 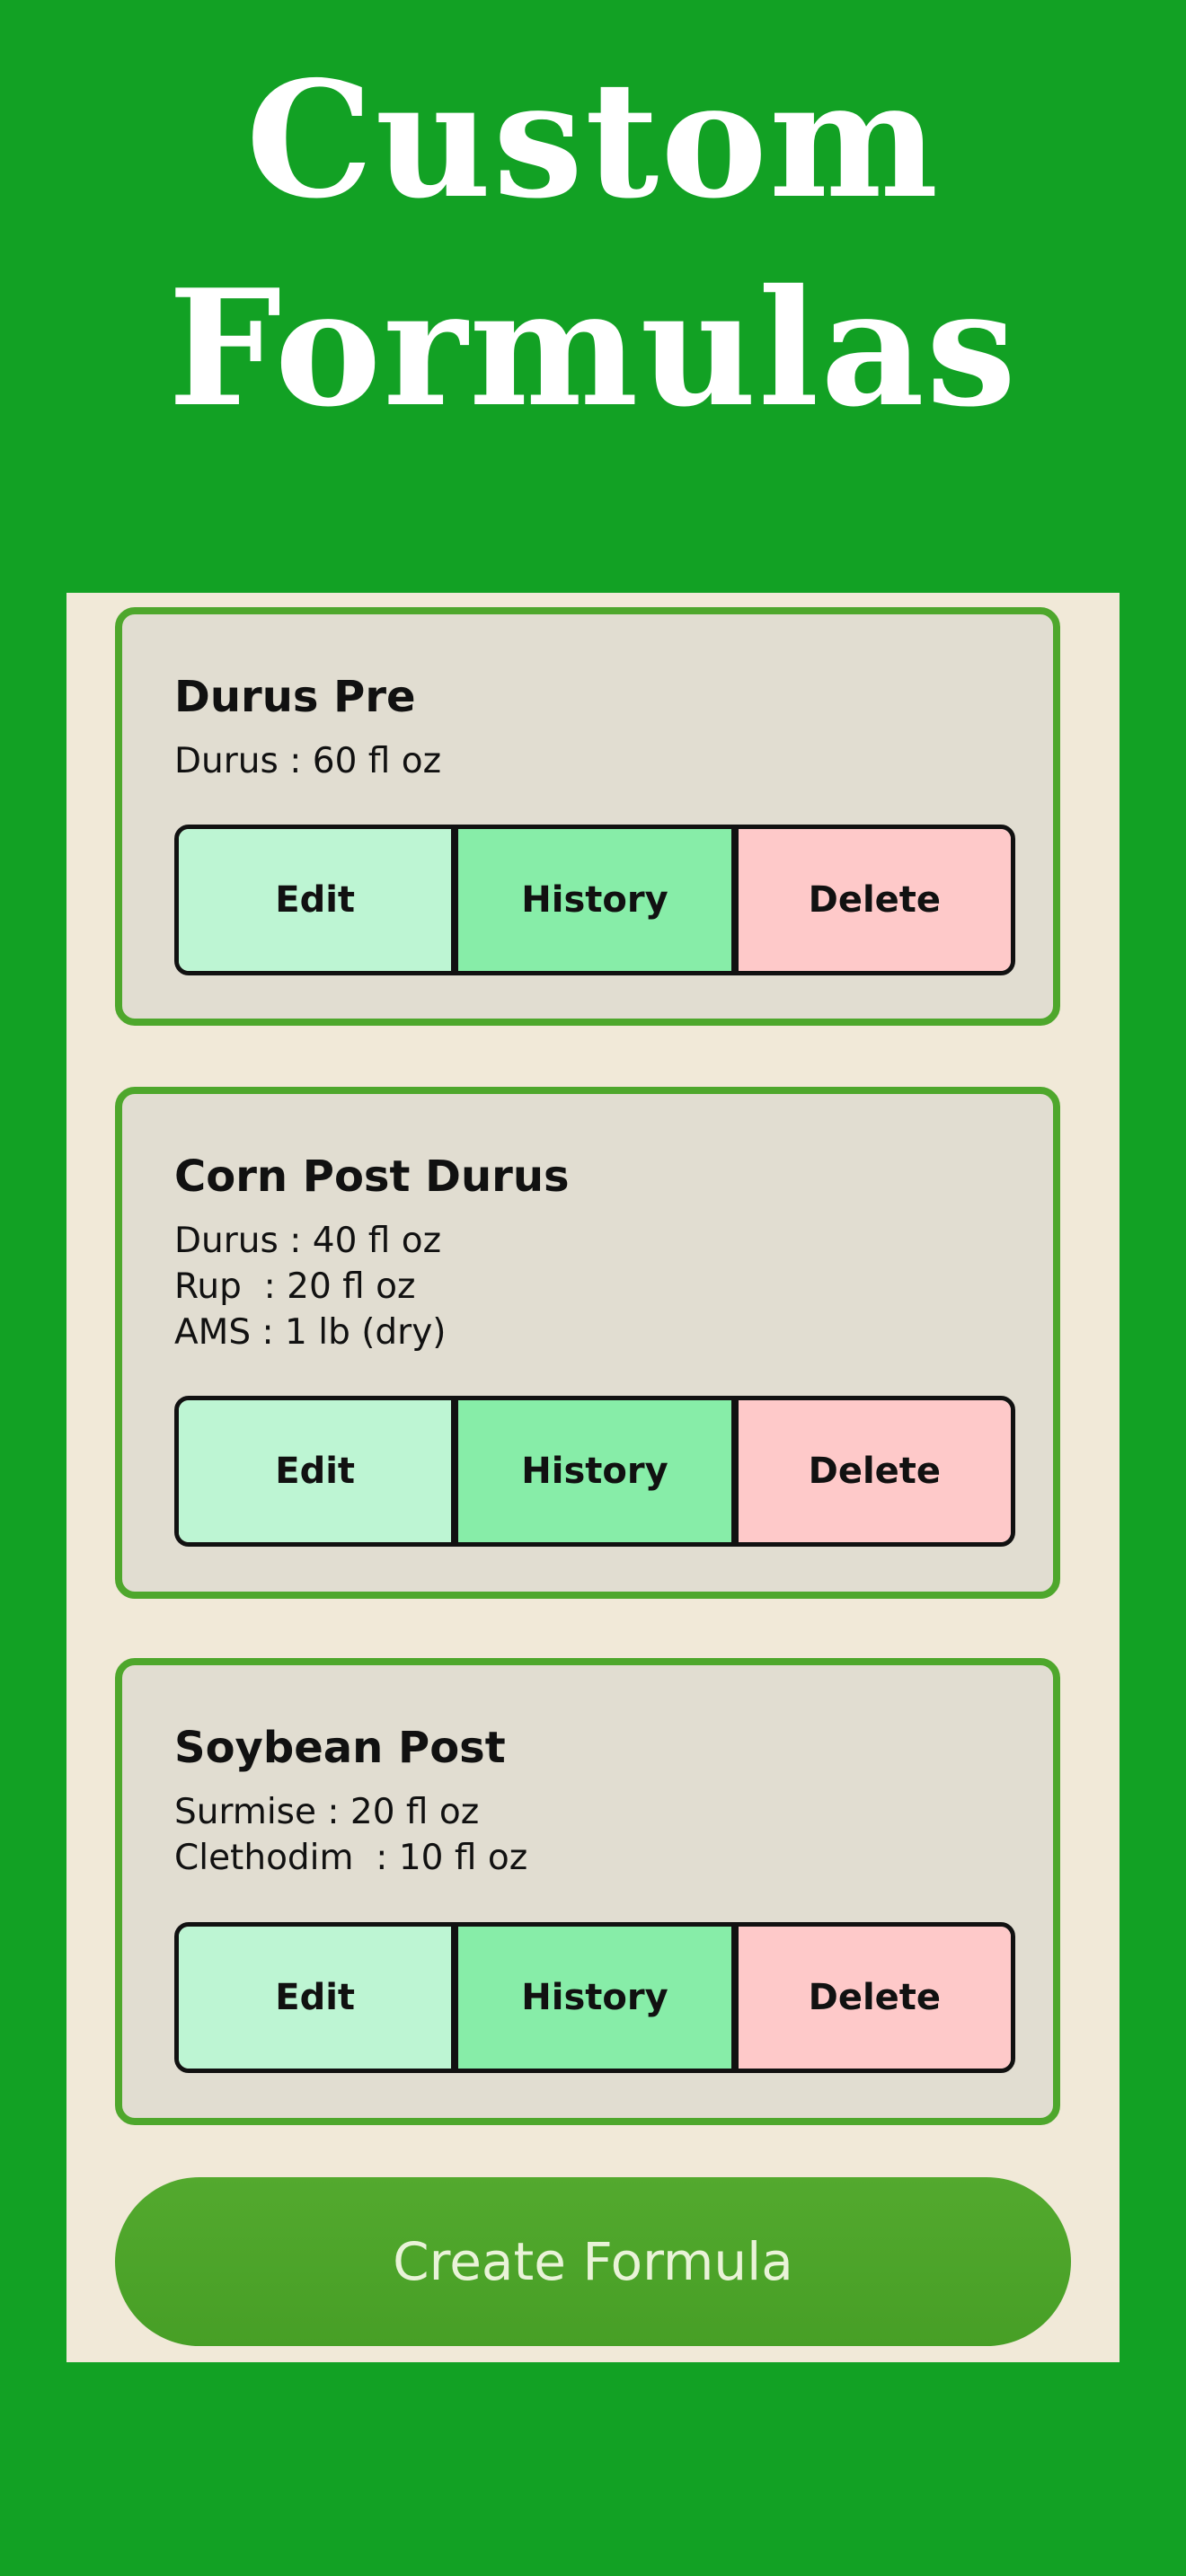 I want to click on formula-ingredients: Durus : 60 fl oz, so click(x=308, y=761).